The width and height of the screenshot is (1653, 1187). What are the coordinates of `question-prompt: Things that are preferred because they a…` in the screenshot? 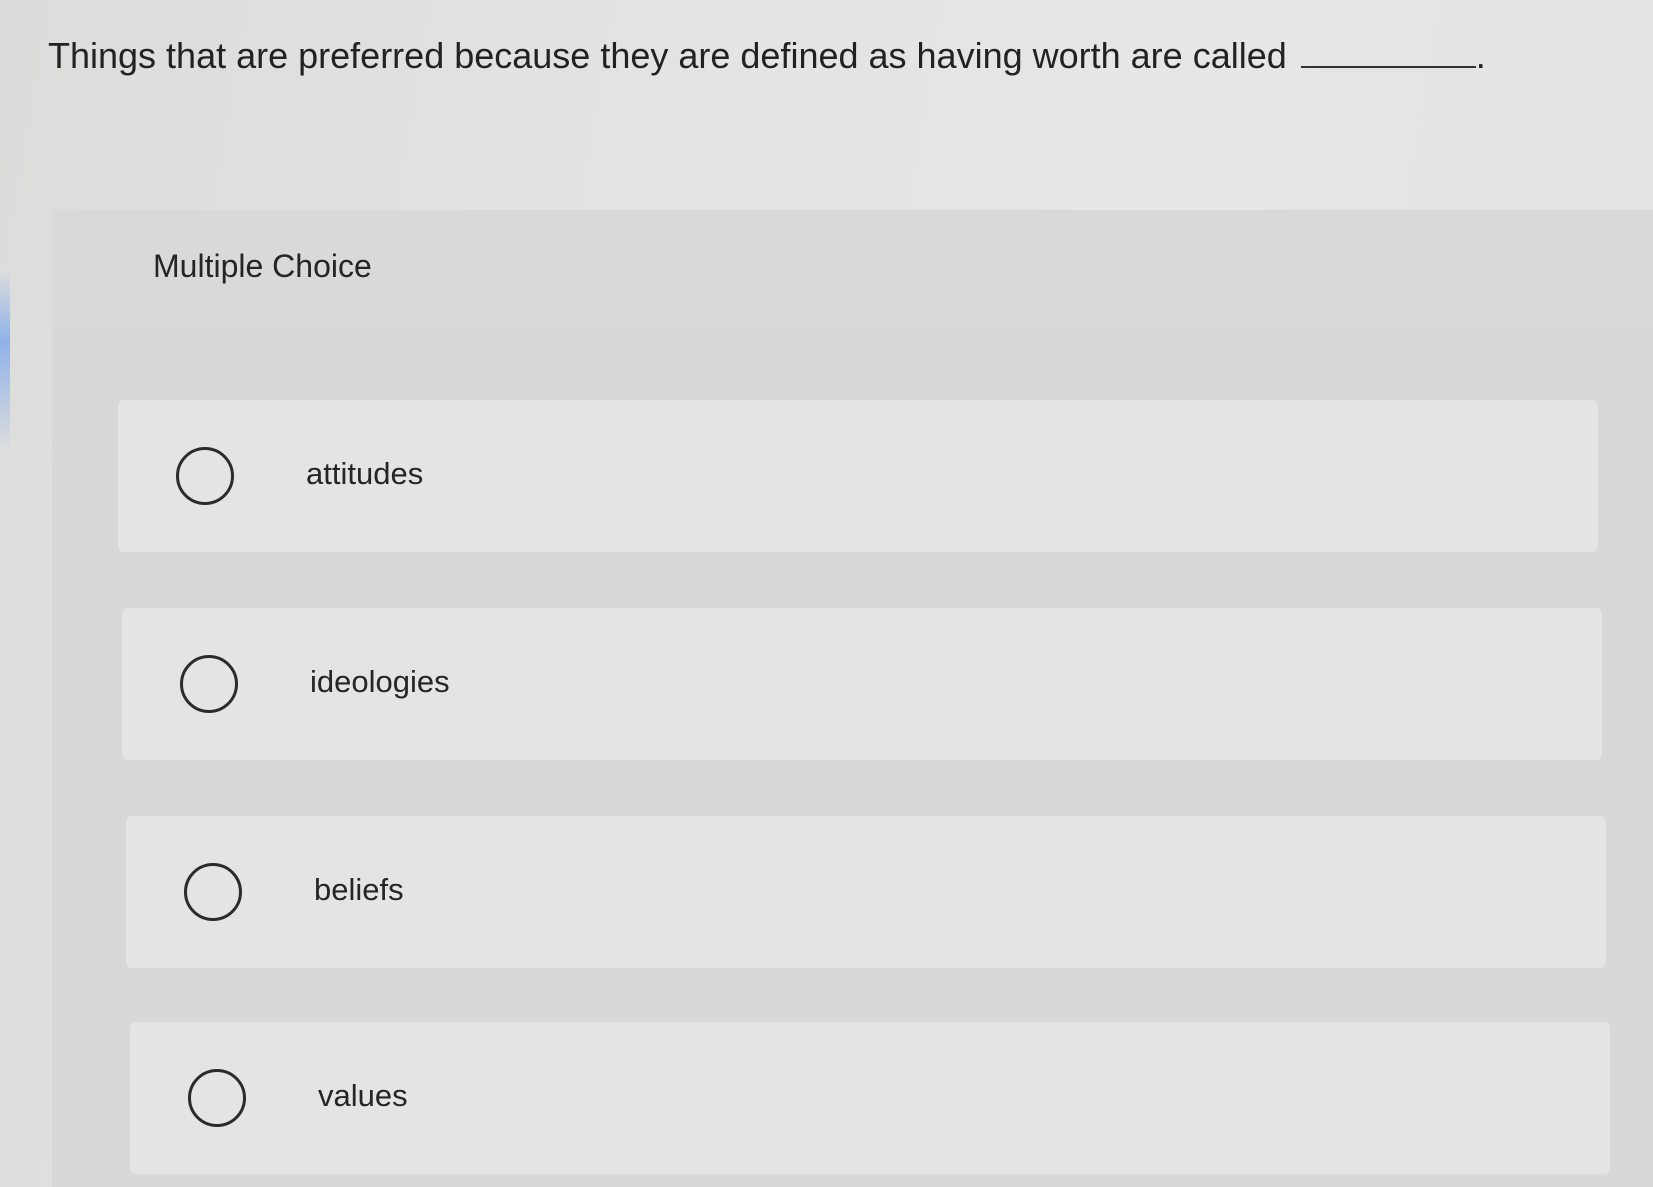 It's located at (767, 56).